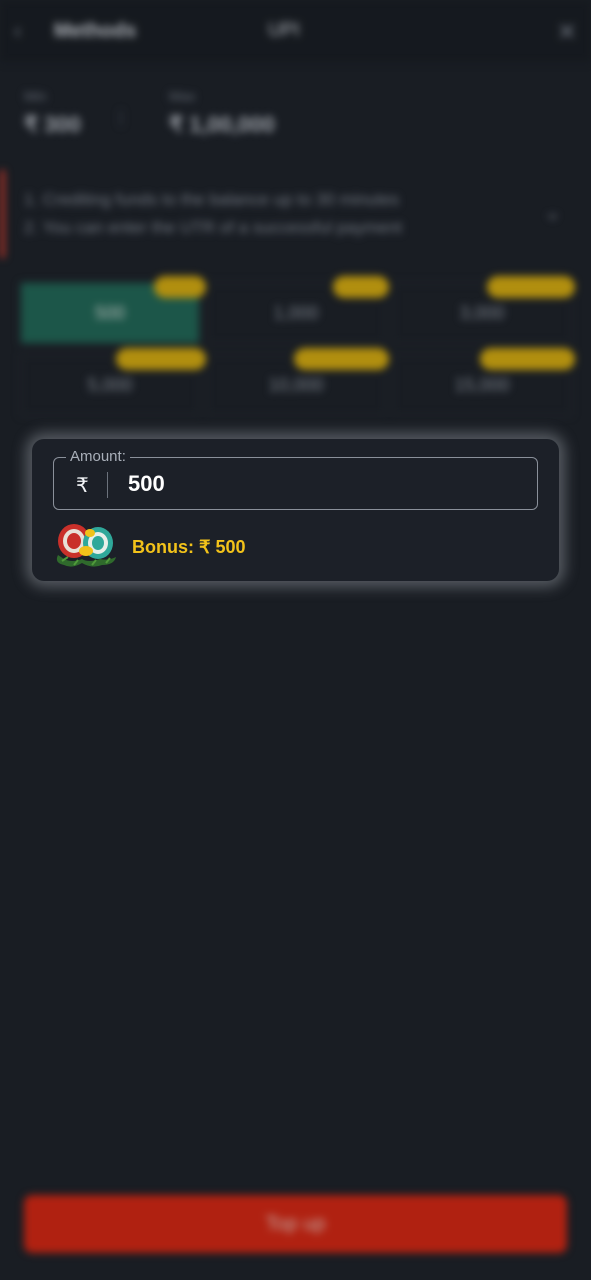 The width and height of the screenshot is (591, 1280). Describe the element at coordinates (107, 485) in the screenshot. I see `field-divider` at that location.